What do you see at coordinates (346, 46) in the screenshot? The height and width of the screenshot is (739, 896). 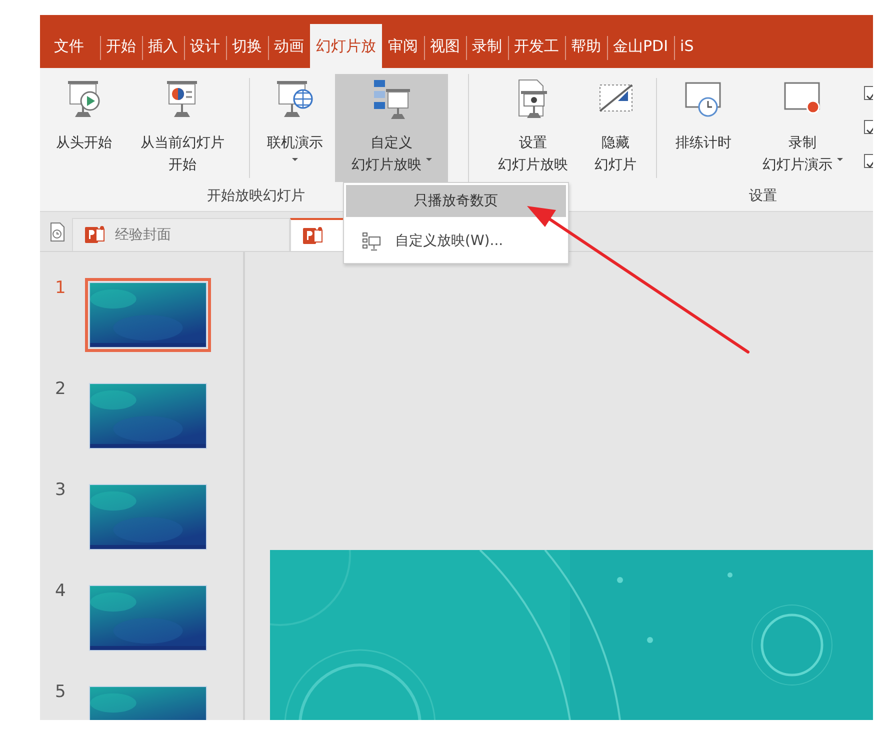 I see `ribbon-tab: 幻灯片放` at bounding box center [346, 46].